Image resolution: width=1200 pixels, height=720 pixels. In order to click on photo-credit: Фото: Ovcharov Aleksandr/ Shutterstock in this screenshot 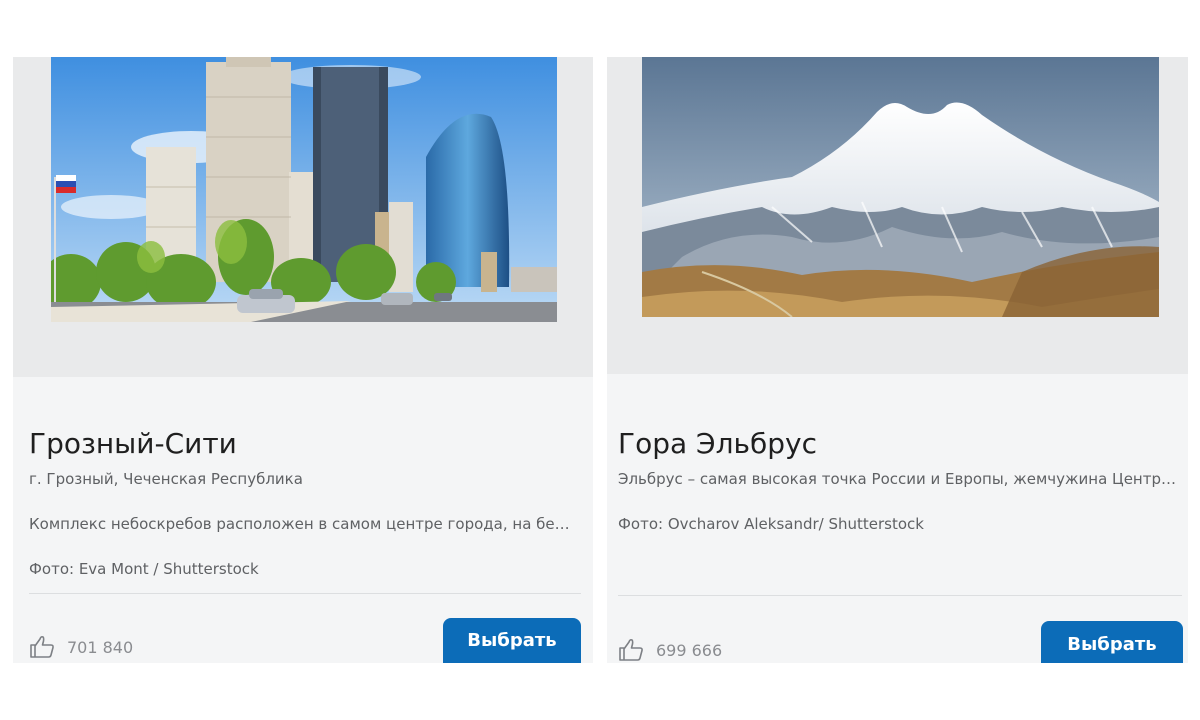, I will do `click(771, 524)`.